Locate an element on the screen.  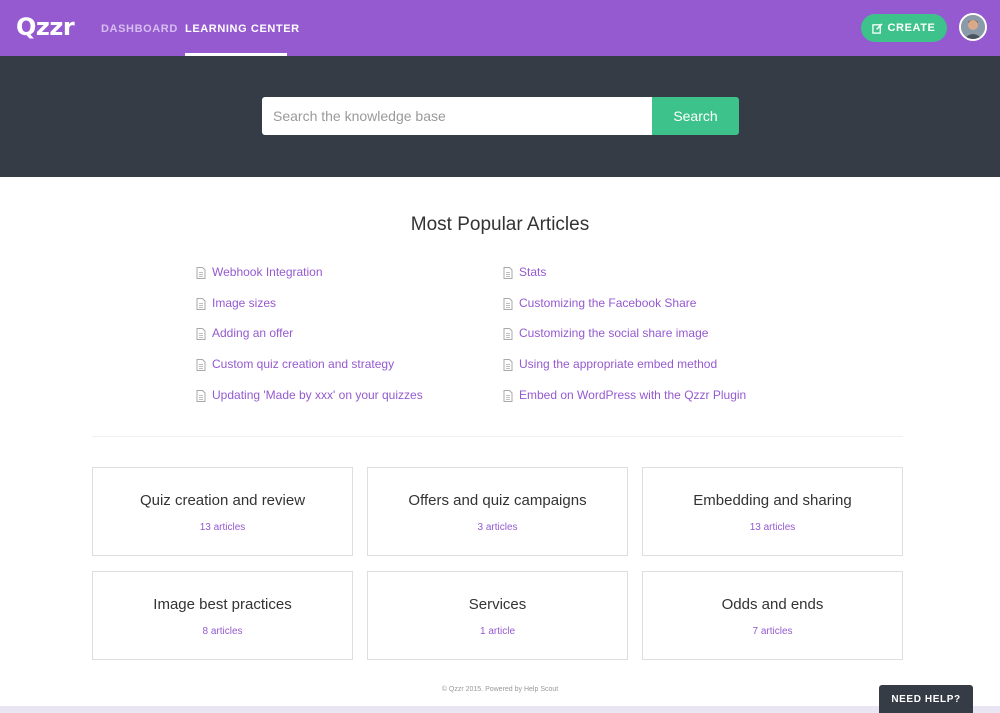
category-title: Offers and quiz campaigns is located at coordinates (497, 500).